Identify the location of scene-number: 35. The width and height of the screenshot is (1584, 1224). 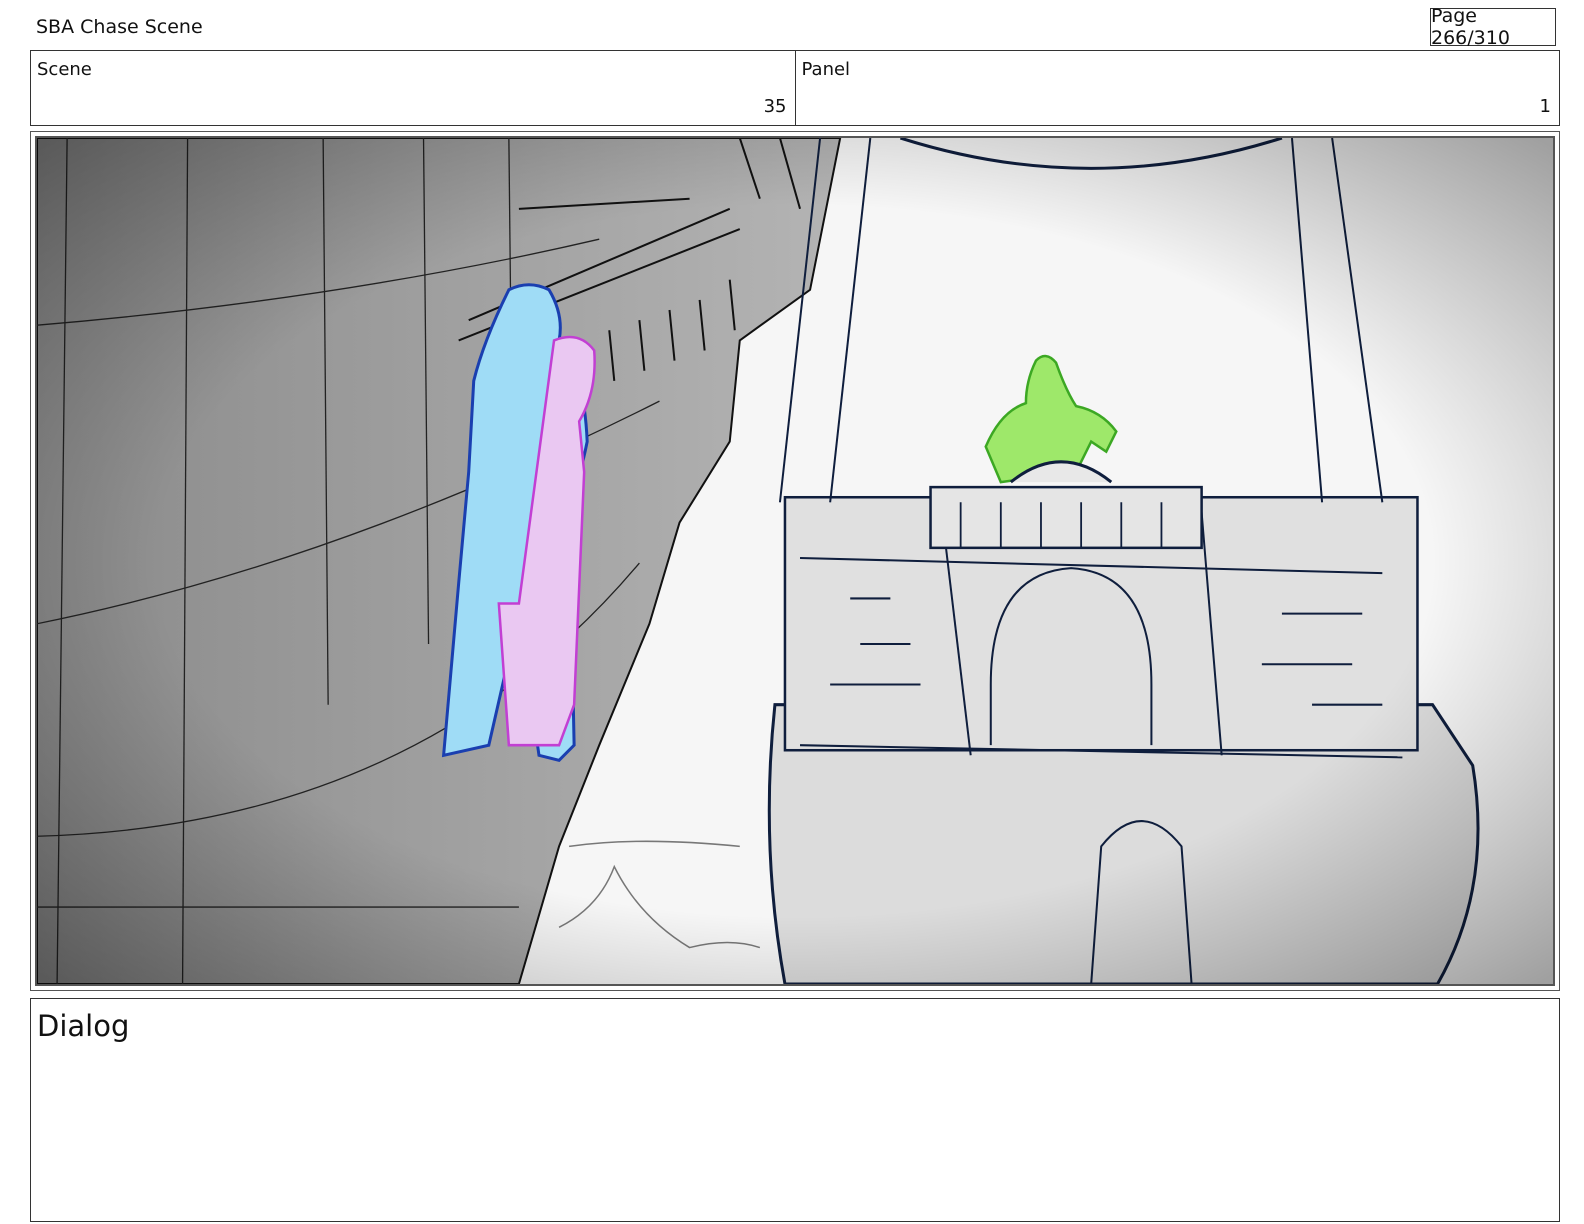
(775, 106).